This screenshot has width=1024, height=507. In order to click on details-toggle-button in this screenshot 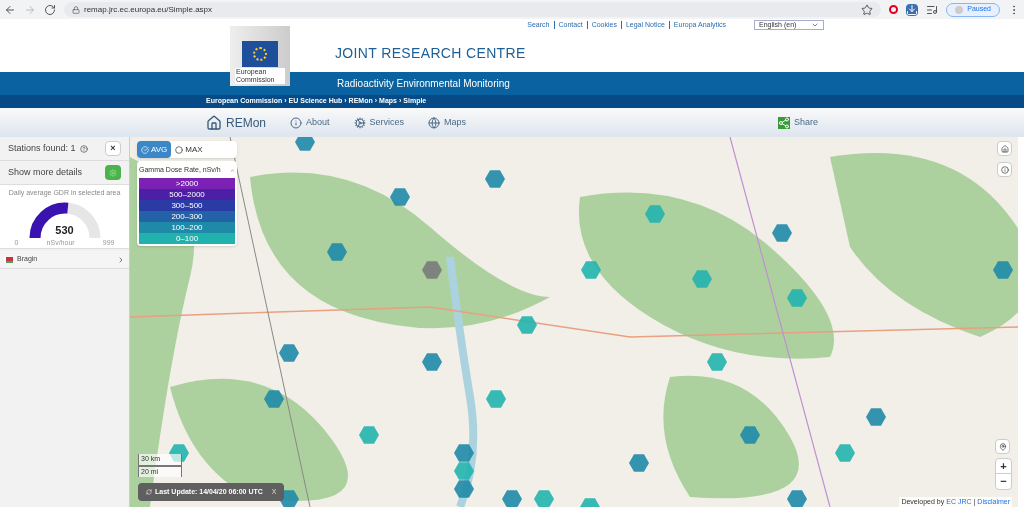, I will do `click(113, 172)`.